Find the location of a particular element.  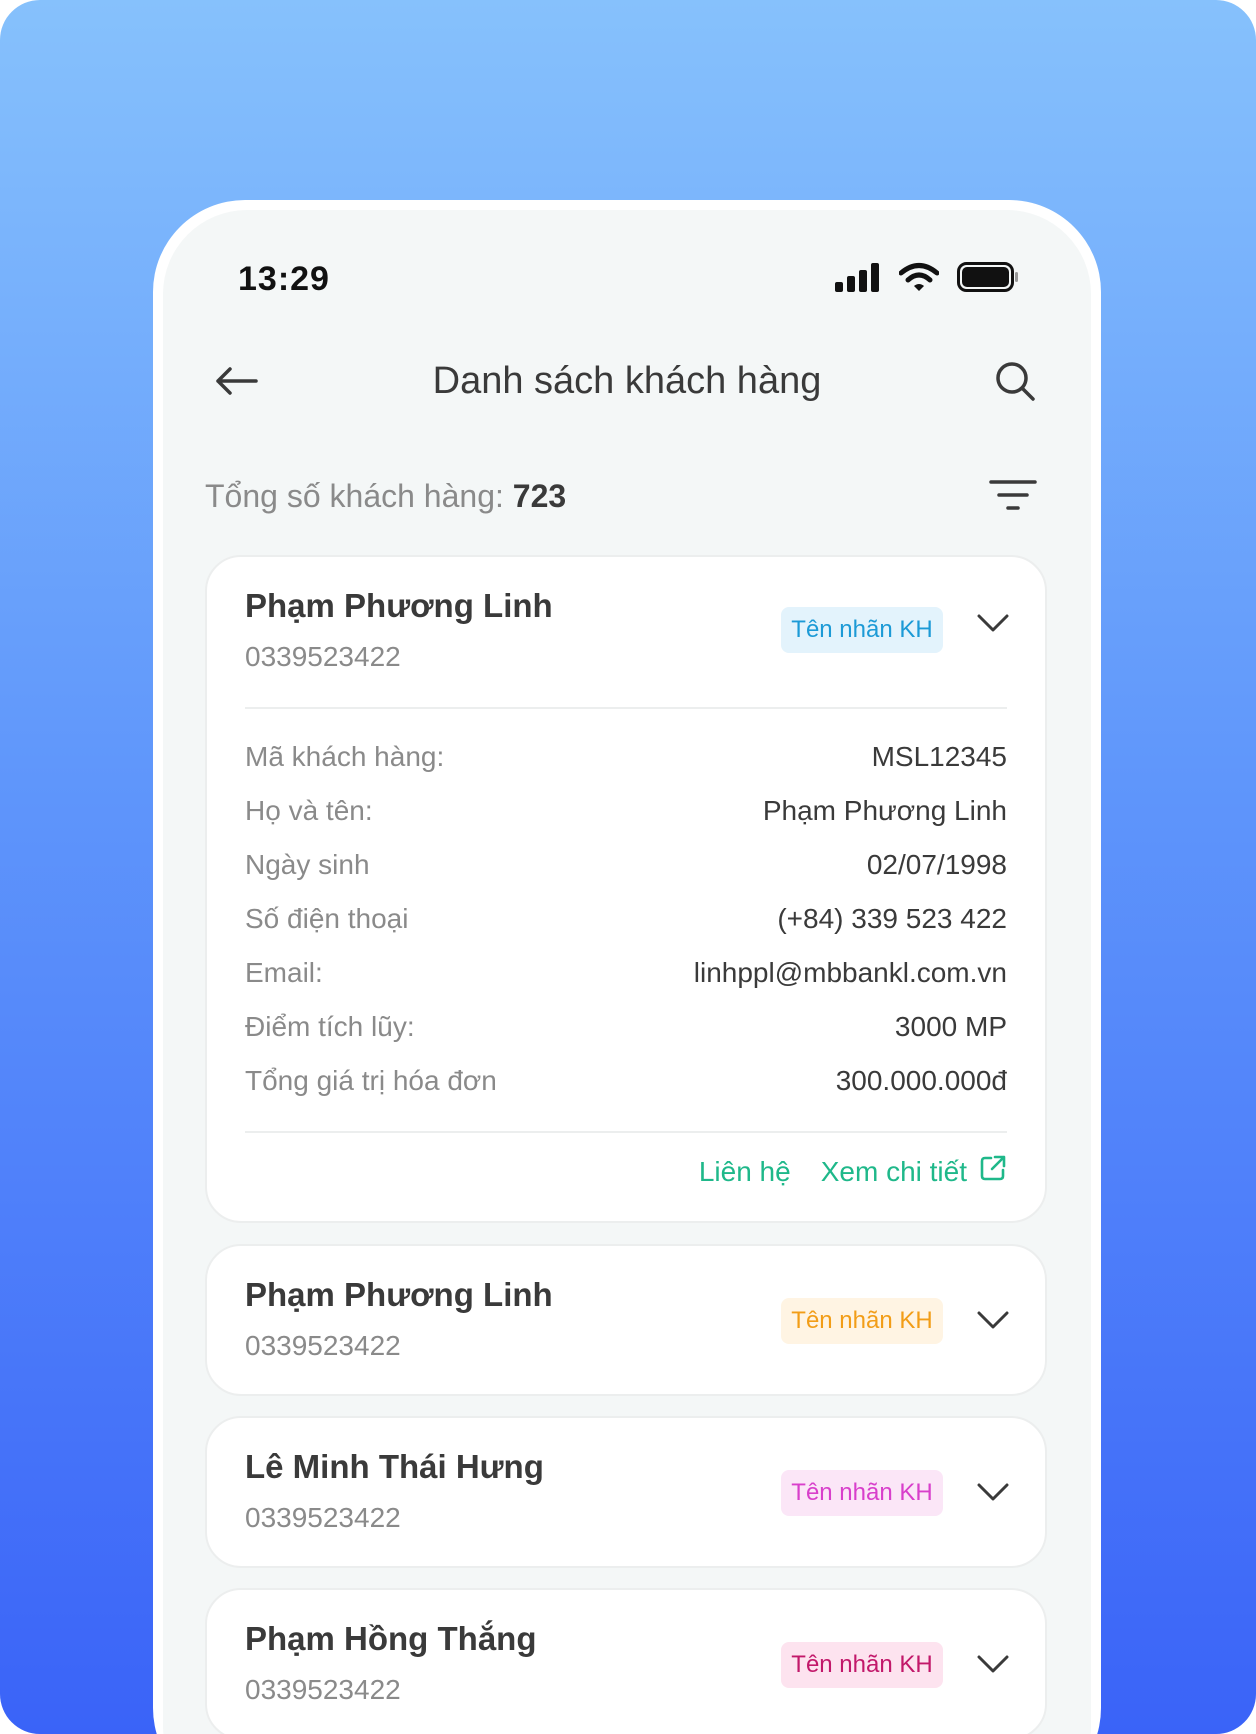

card-actions: Liên hệ Xem chi tiết is located at coordinates (853, 1171).